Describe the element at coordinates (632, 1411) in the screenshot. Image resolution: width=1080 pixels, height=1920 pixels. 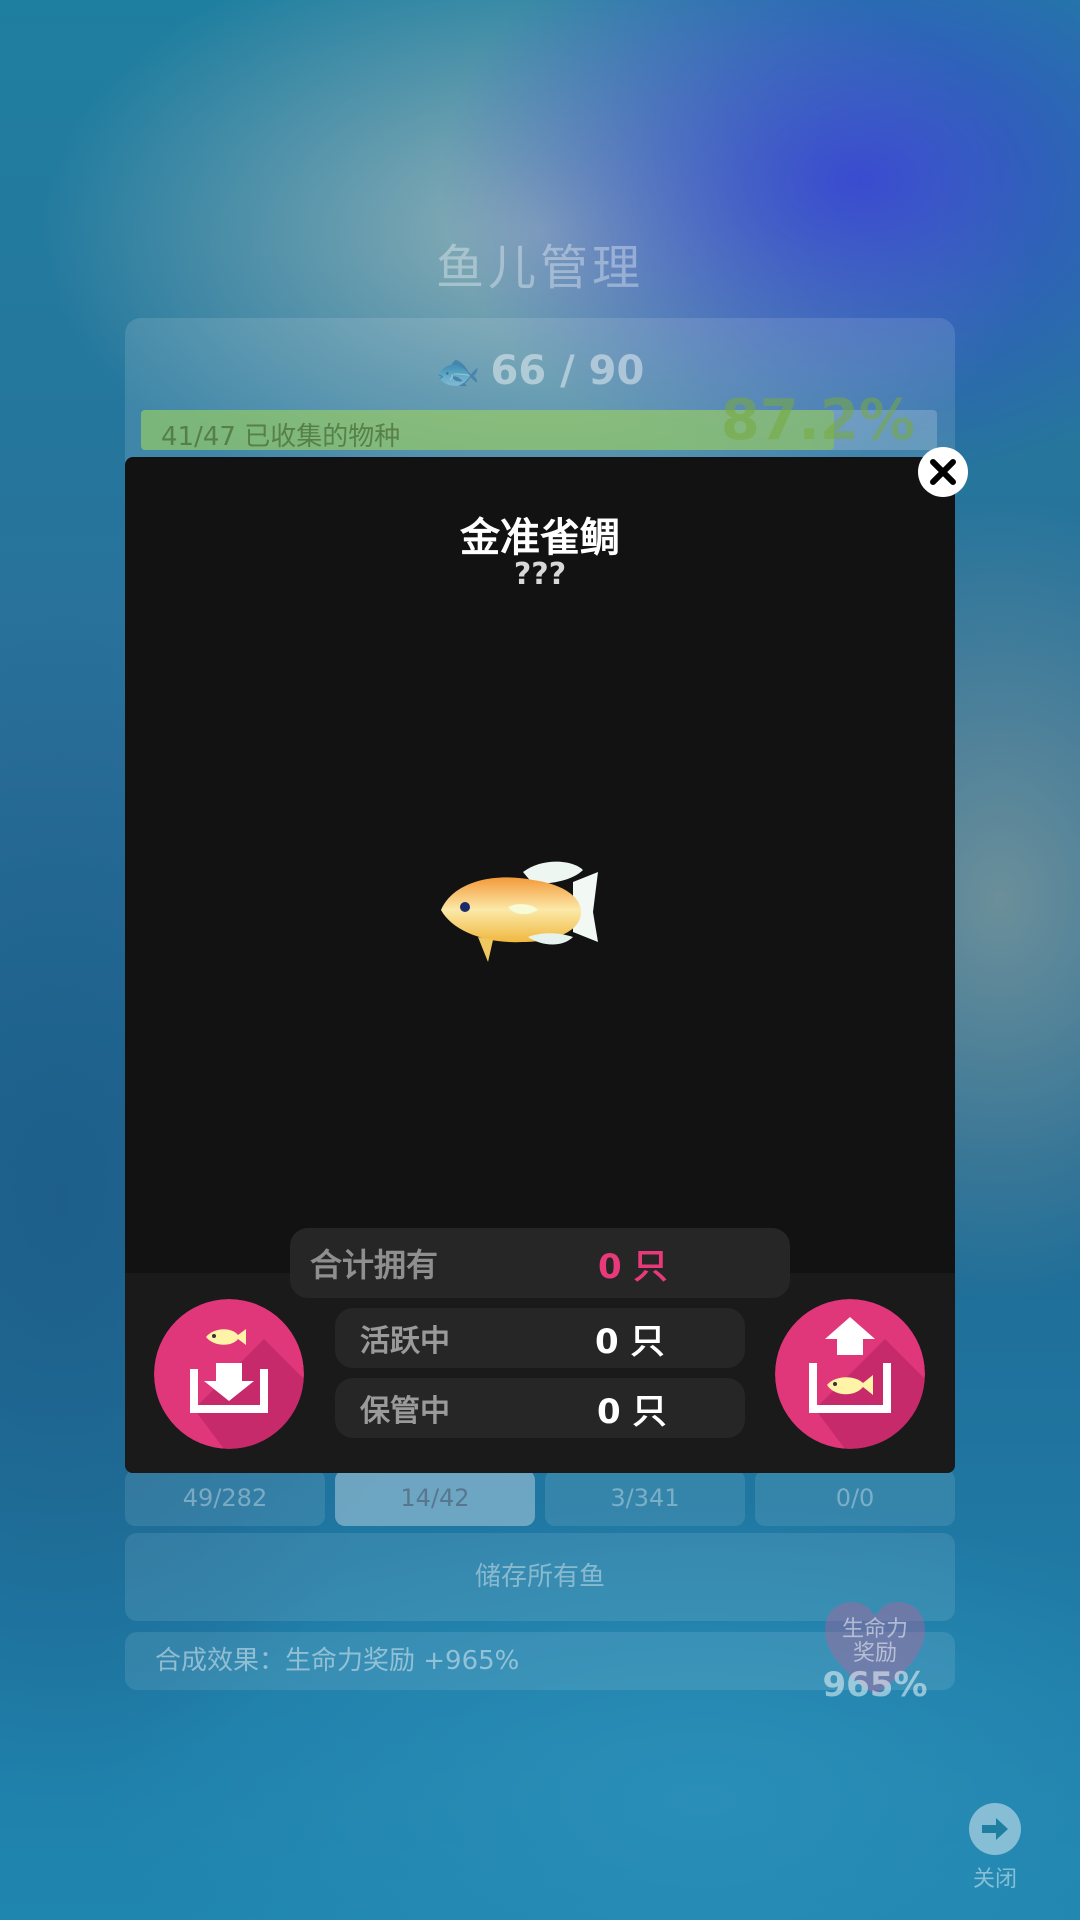
I see `storage-value: 0 只` at that location.